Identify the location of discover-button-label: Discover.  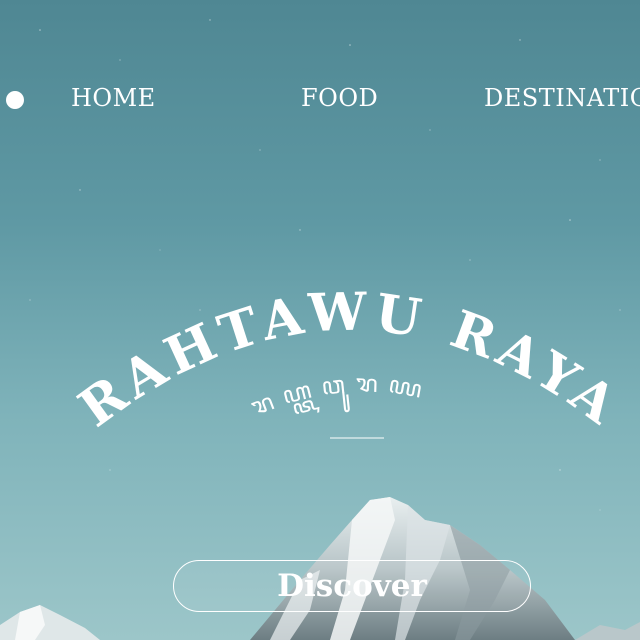
(352, 586).